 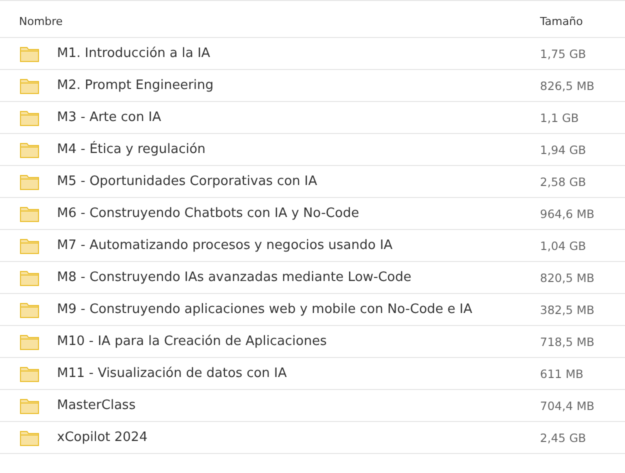 I want to click on folder-name: M10 - IA para la Creación de Aplicaciones, so click(x=298, y=341).